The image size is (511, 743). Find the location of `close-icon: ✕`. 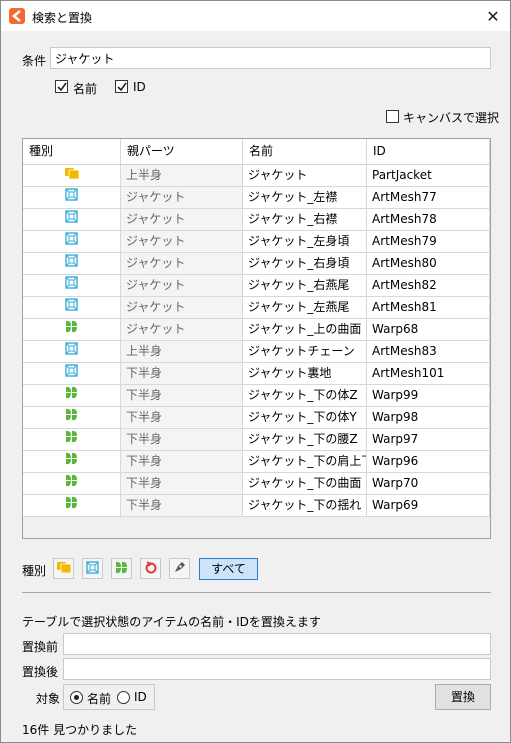

close-icon: ✕ is located at coordinates (493, 16).